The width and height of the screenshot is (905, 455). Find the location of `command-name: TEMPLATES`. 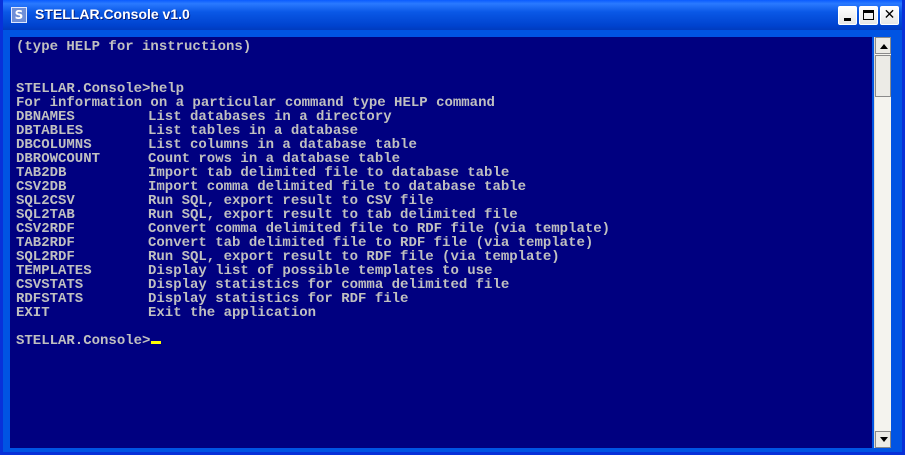

command-name: TEMPLATES is located at coordinates (54, 271).